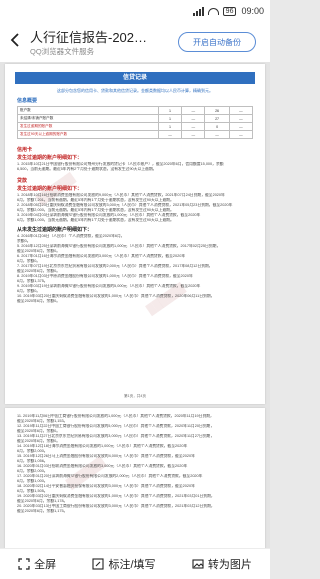 This screenshot has height=579, width=320. What do you see at coordinates (135, 90) in the screenshot?
I see `section-note: 这部分包含您的信用卡、贷款和其他信贷记录。金额类数据均以人民币计算，精确到元。` at bounding box center [135, 90].